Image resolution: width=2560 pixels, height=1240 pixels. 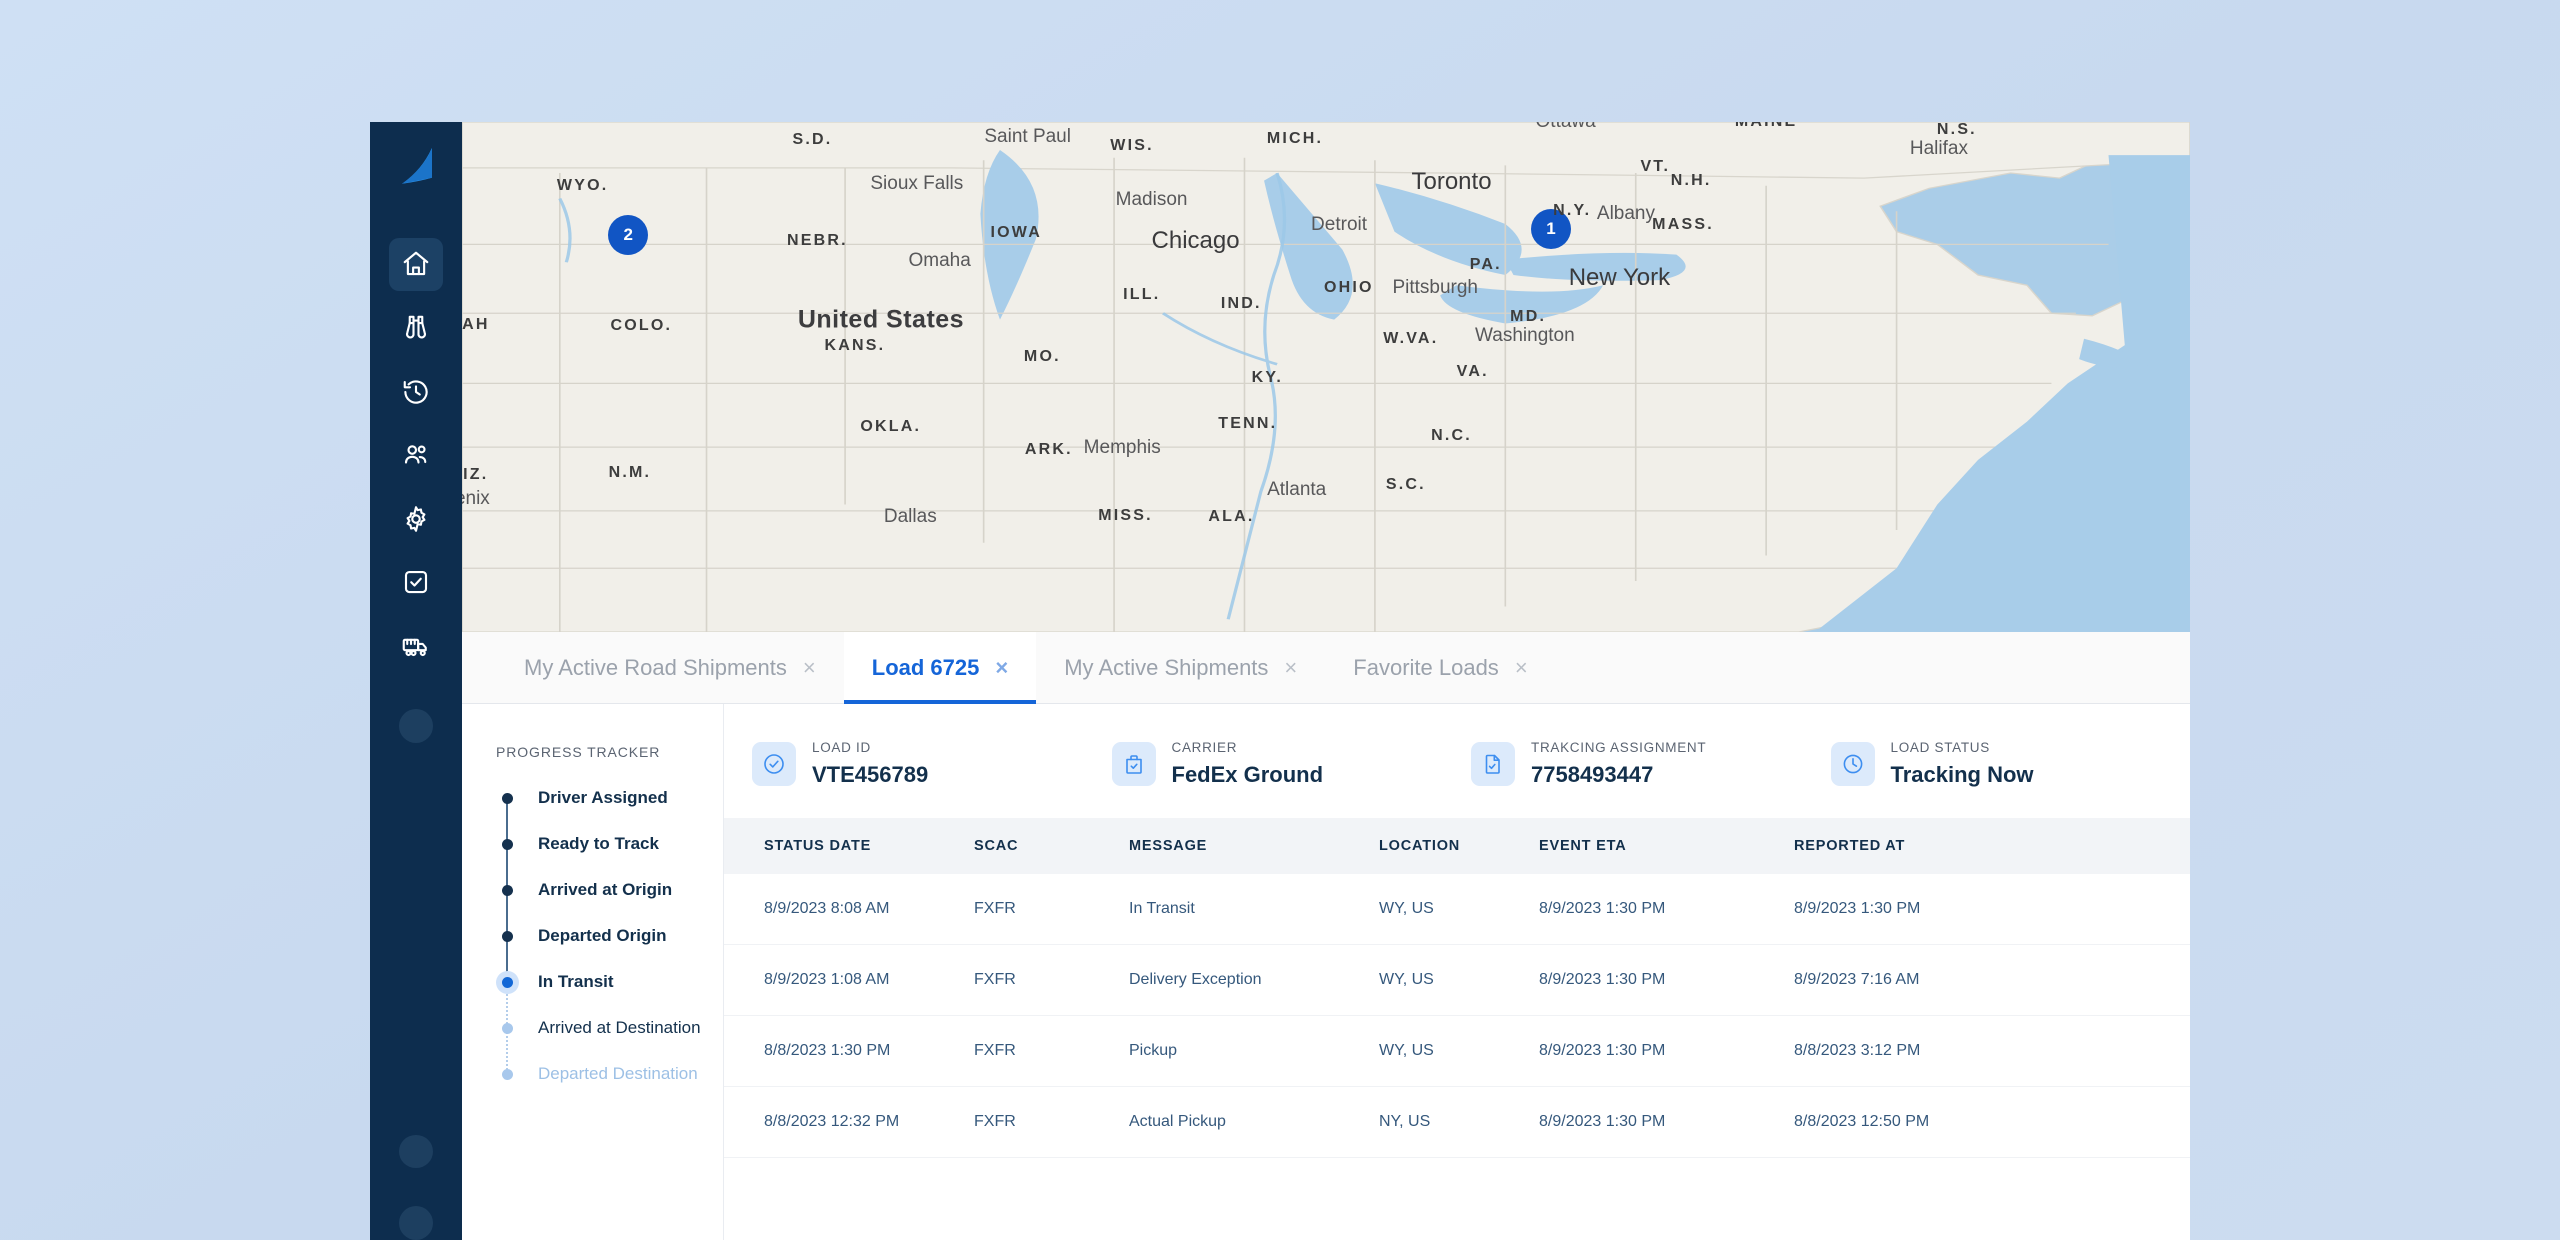 I want to click on users-icon, so click(x=415, y=454).